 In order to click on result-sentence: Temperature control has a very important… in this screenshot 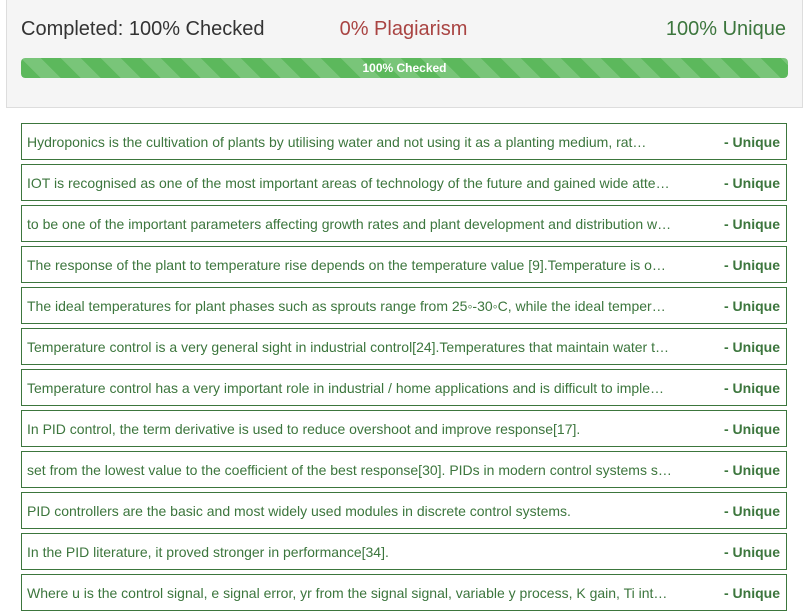, I will do `click(346, 387)`.